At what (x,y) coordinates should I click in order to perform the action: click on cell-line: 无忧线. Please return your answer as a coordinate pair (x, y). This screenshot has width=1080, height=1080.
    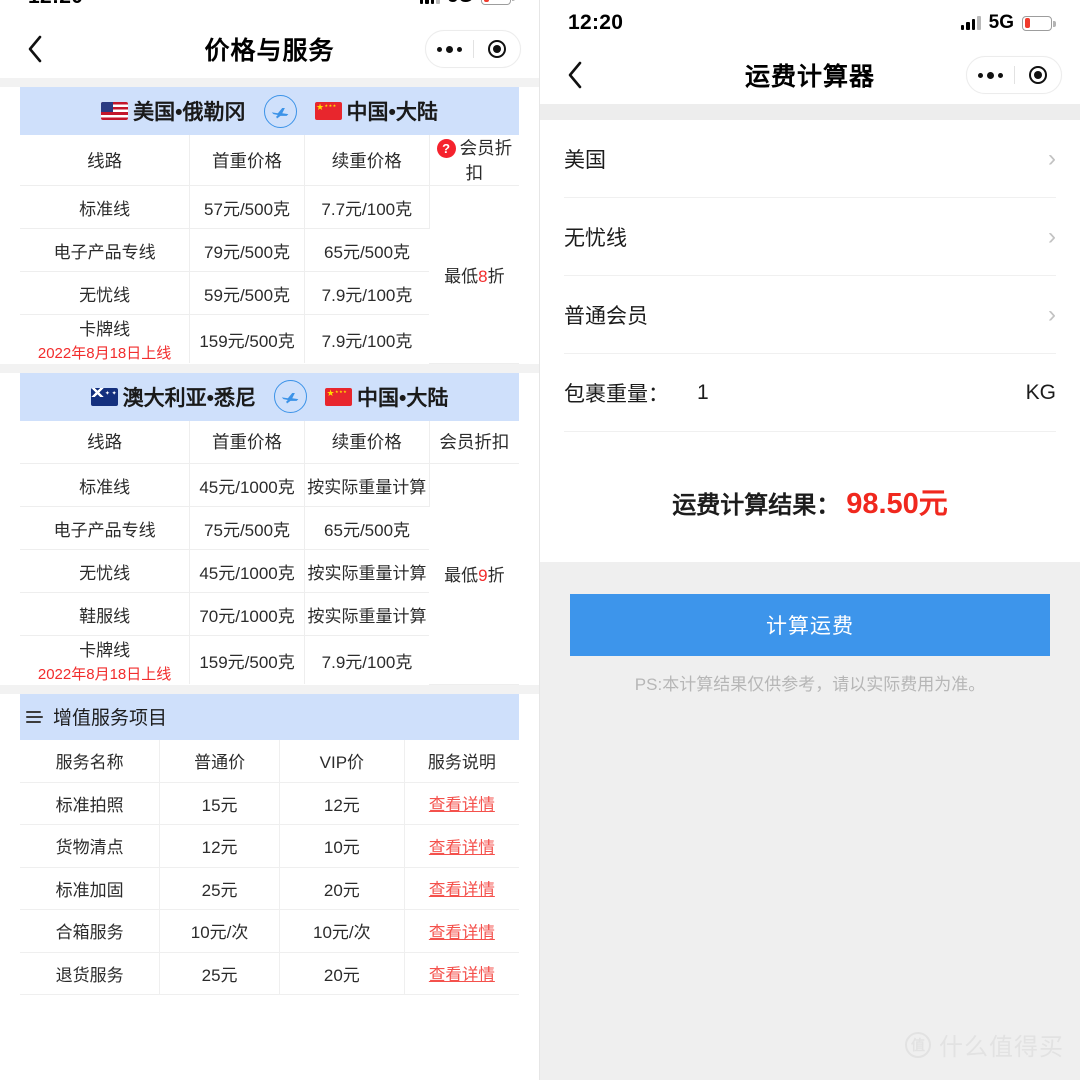
    Looking at the image, I should click on (105, 571).